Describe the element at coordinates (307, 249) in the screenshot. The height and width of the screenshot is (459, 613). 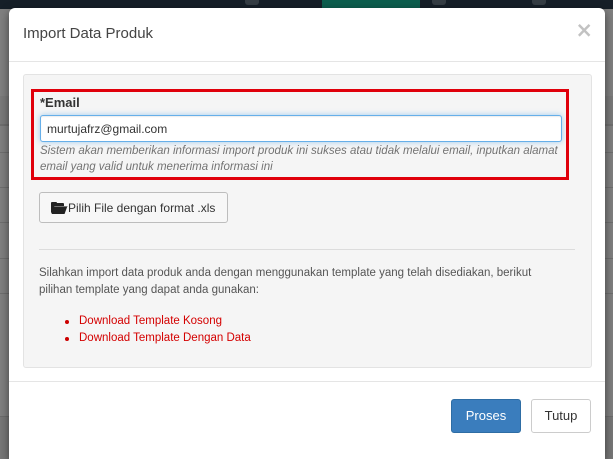
I see `divider` at that location.